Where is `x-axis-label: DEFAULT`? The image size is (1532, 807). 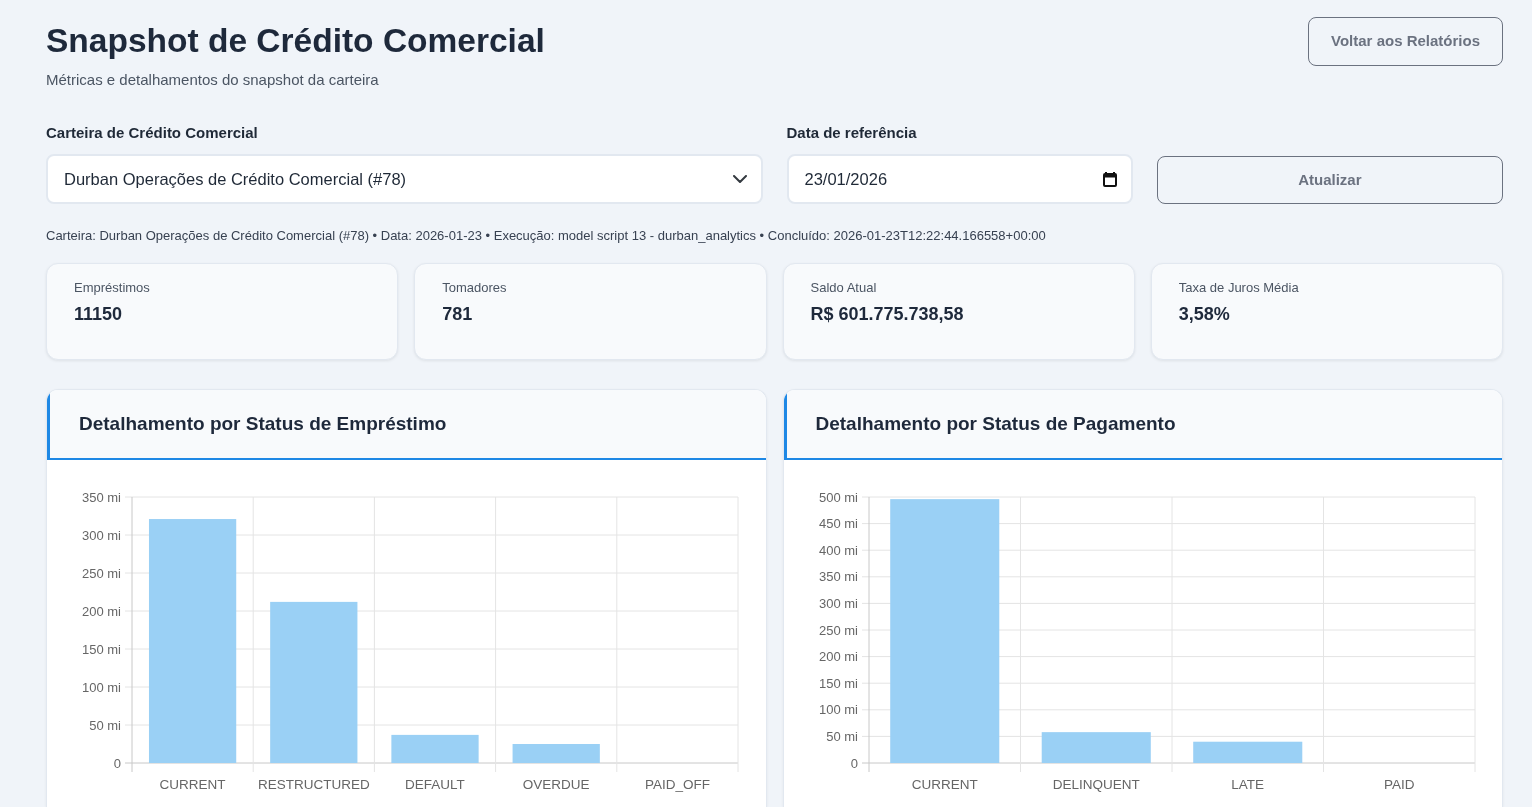 x-axis-label: DEFAULT is located at coordinates (435, 785).